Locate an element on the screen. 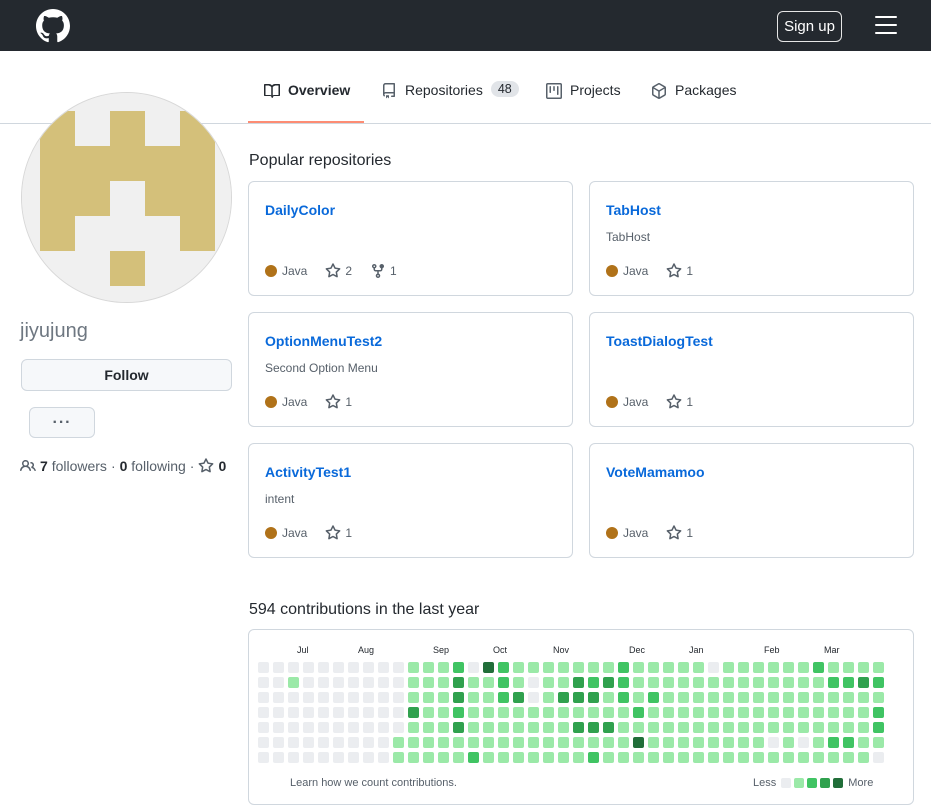 This screenshot has width=931, height=812. tab-repositories: Repositories 48 is located at coordinates (450, 102).